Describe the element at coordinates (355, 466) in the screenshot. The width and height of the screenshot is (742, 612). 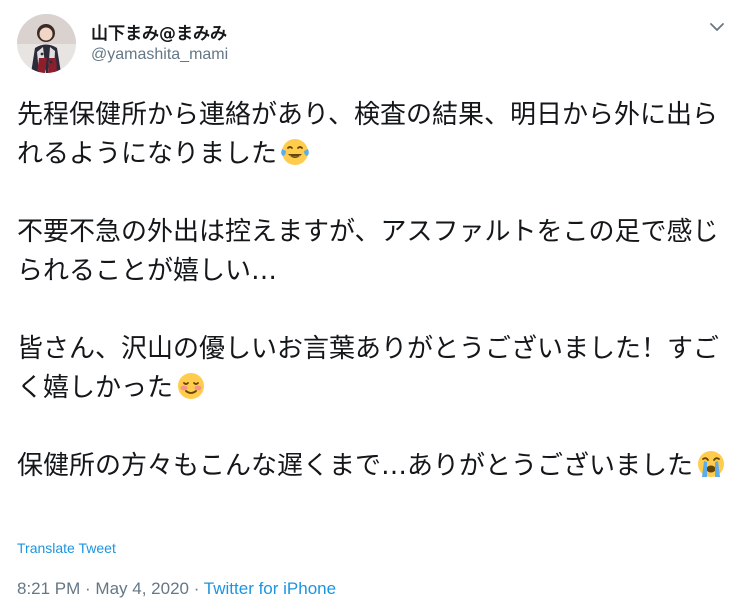
I see `tweet-paragraph-text: 保健所の方々もこんな遅くまで…ありがとうございました` at that location.